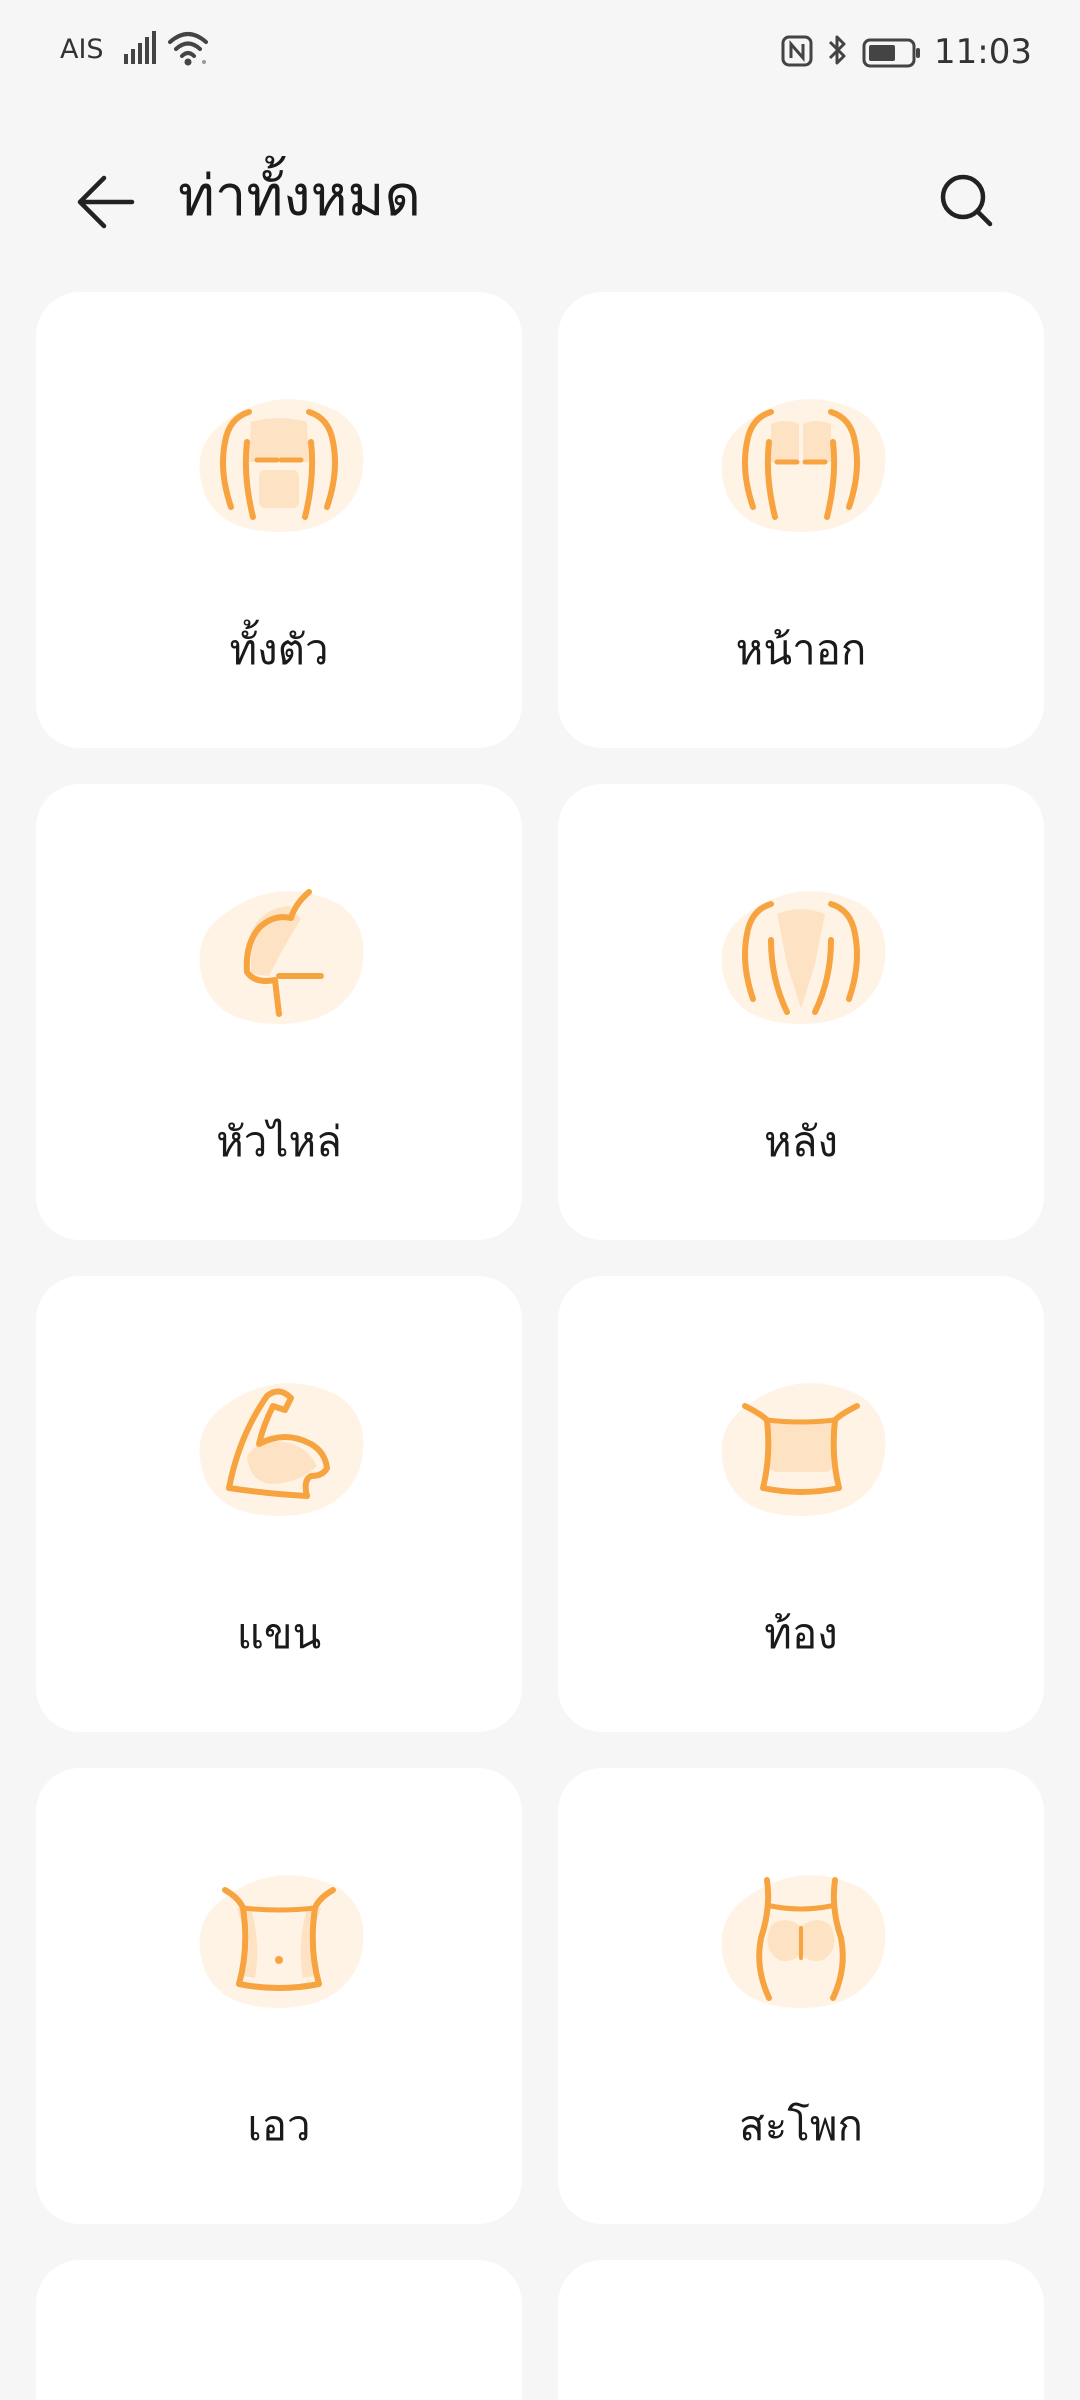 This screenshot has height=2400, width=1080. I want to click on category-label: เอว, so click(279, 2125).